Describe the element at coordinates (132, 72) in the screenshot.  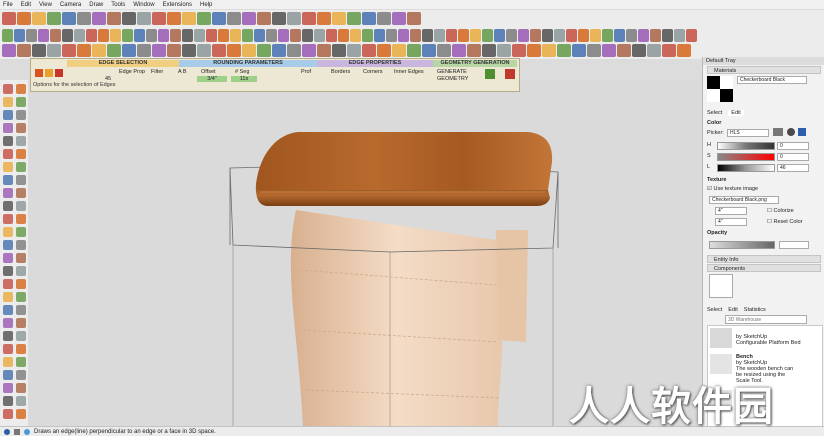
I see `edge-prop-label: Edge Prop` at that location.